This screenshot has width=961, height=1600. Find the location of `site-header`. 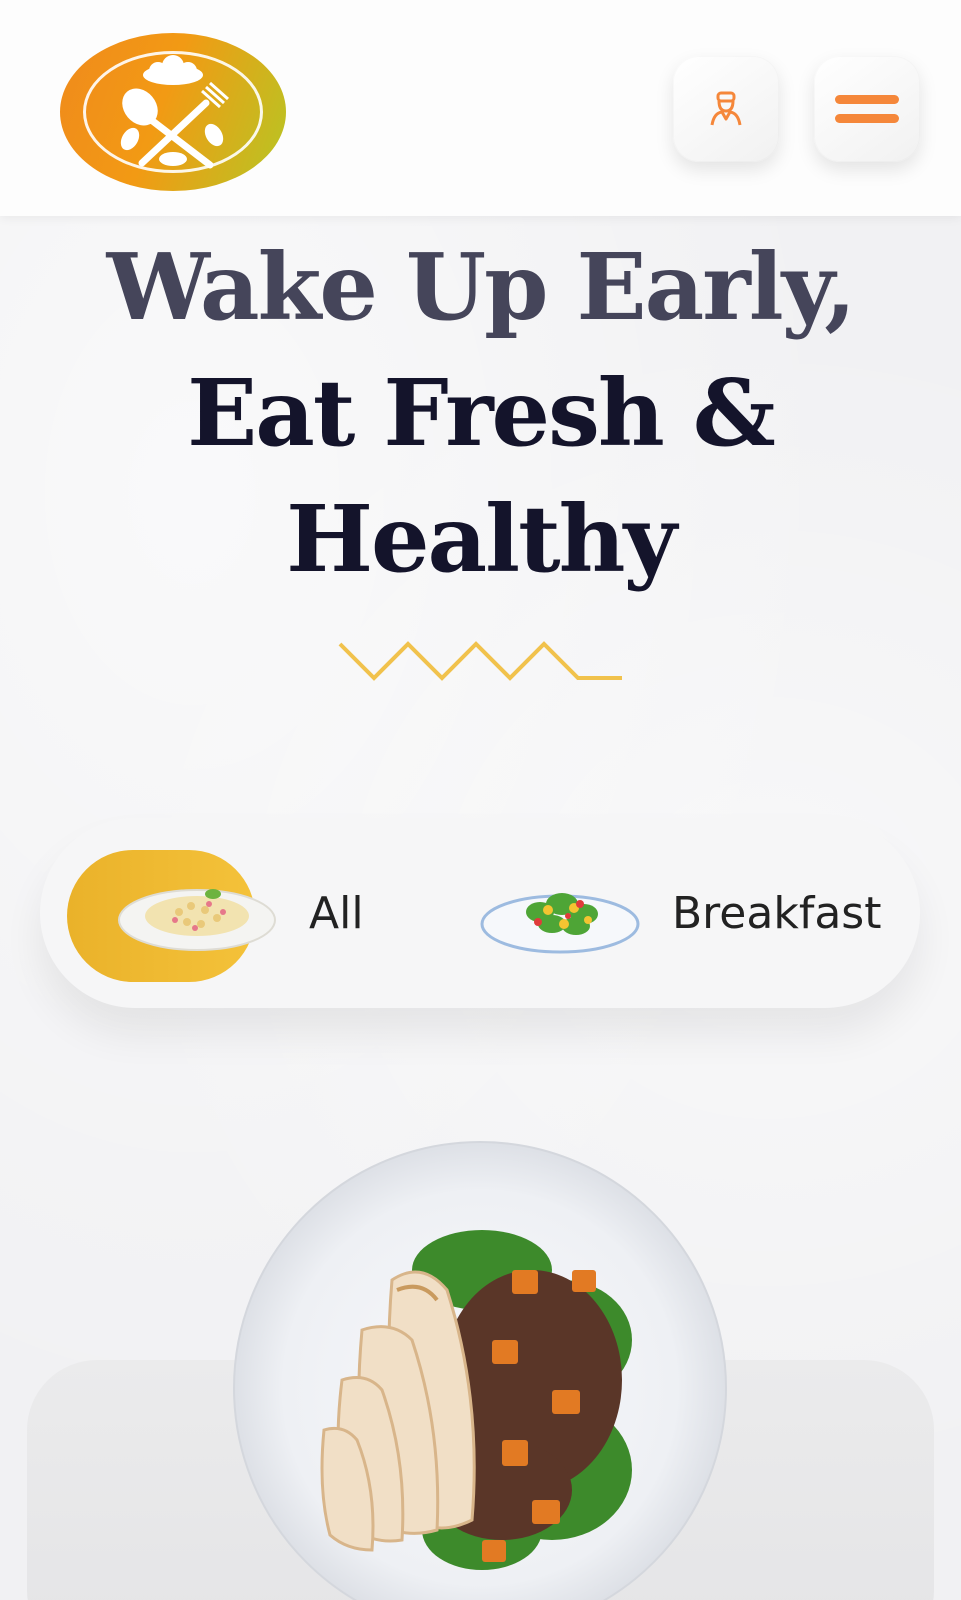

site-header is located at coordinates (480, 108).